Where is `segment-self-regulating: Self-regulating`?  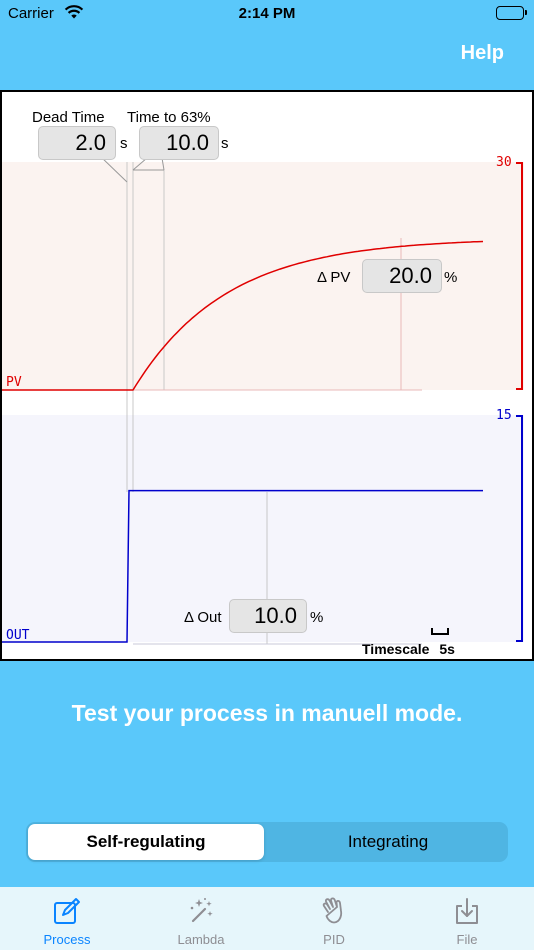
segment-self-regulating: Self-regulating is located at coordinates (146, 842).